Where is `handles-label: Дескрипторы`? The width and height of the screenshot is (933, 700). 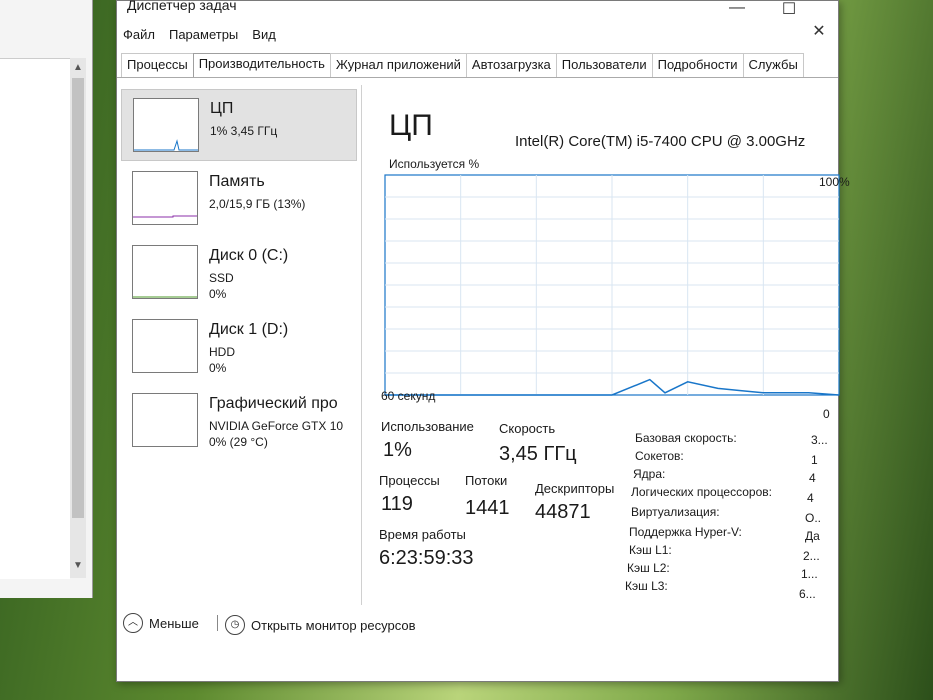 handles-label: Дескрипторы is located at coordinates (575, 488).